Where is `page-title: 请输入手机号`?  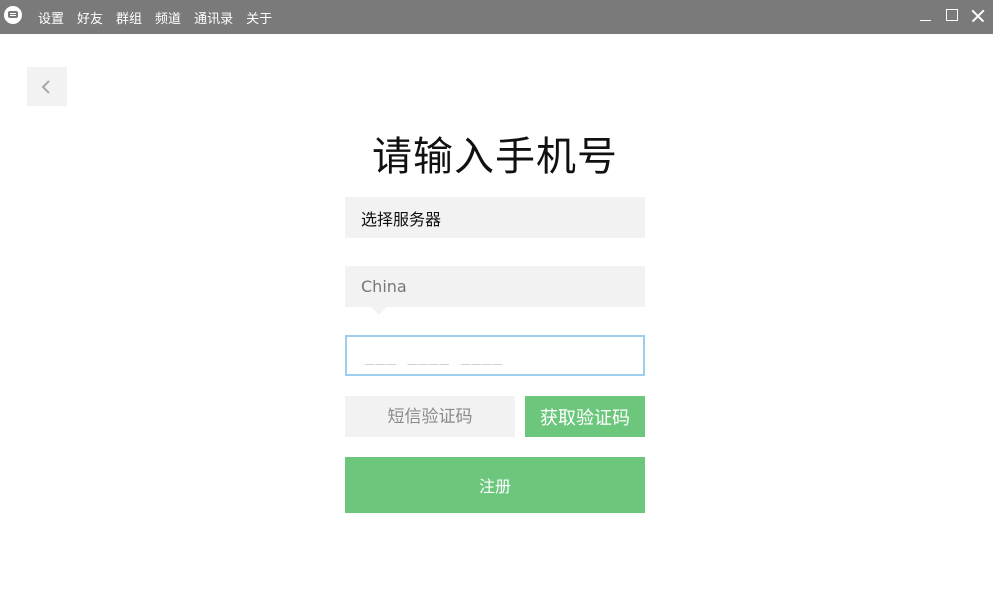
page-title: 请输入手机号 is located at coordinates (495, 157).